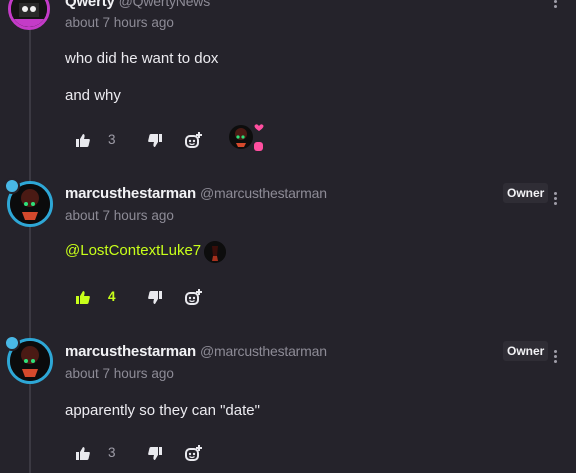 The width and height of the screenshot is (576, 473). I want to click on avatar, so click(29, 15).